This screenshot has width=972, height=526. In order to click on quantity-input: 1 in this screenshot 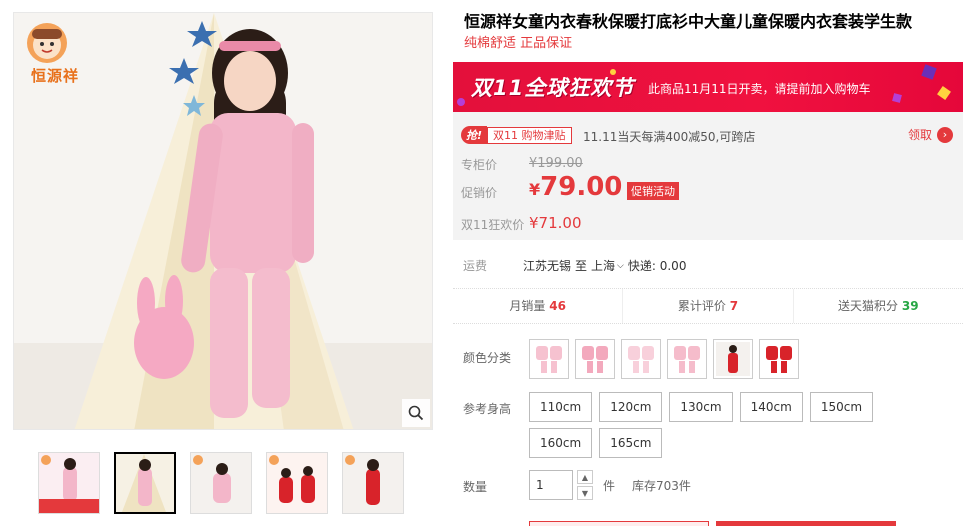, I will do `click(551, 485)`.